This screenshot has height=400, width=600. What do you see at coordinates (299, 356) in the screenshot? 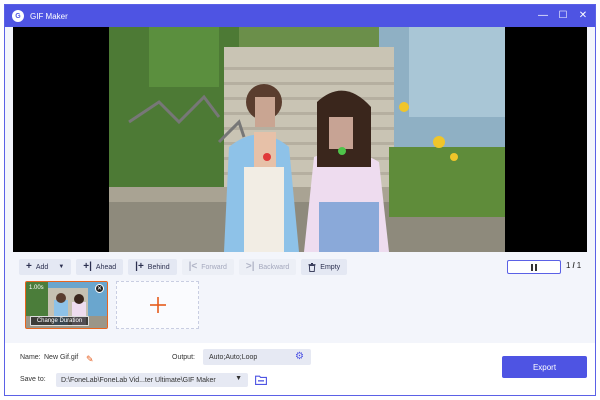
I see `gear-icon: ⚙` at bounding box center [299, 356].